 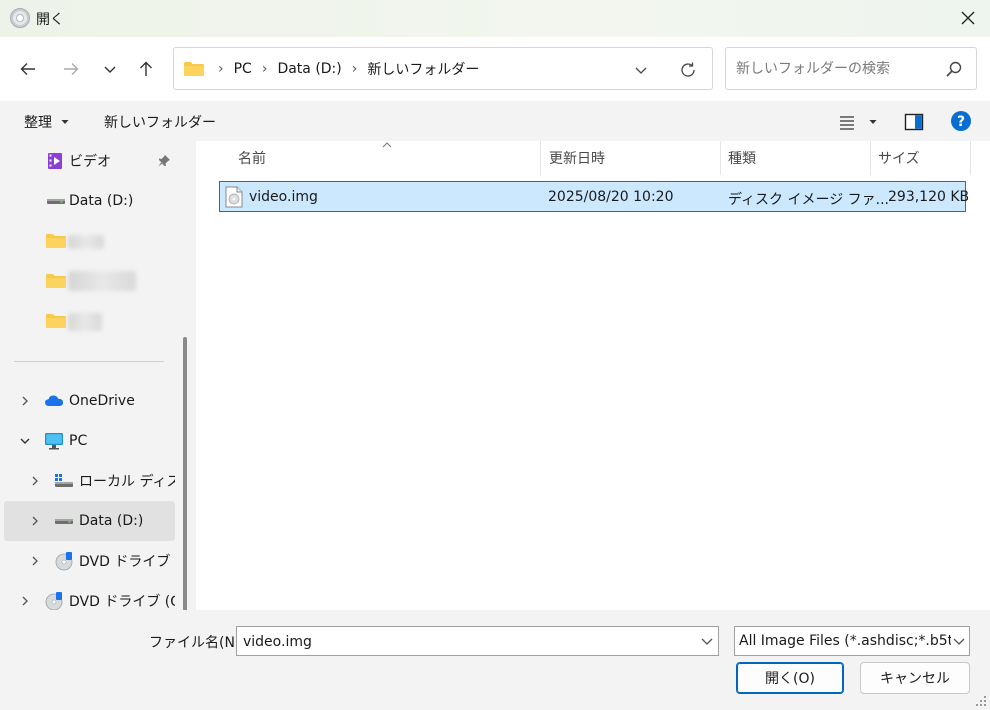 I want to click on nav-label-data-drive: Data (D:), so click(x=101, y=201).